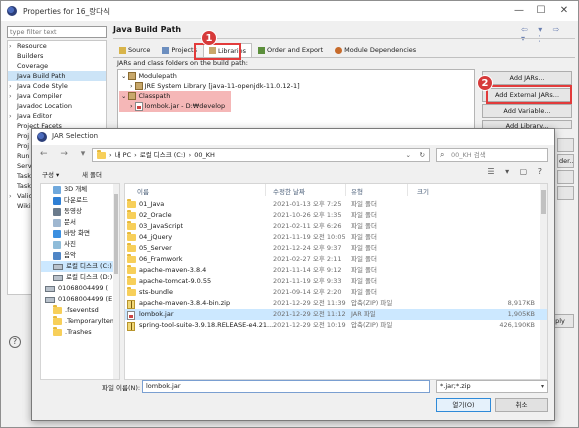  I want to click on file-modified: 2021-01-13 오후 7:25, so click(307, 204).